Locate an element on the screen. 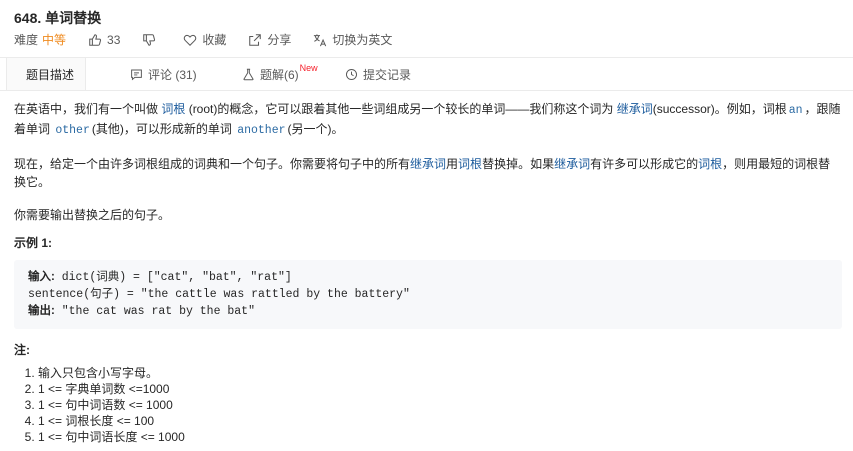 The image size is (853, 451). code-another: another is located at coordinates (261, 130).